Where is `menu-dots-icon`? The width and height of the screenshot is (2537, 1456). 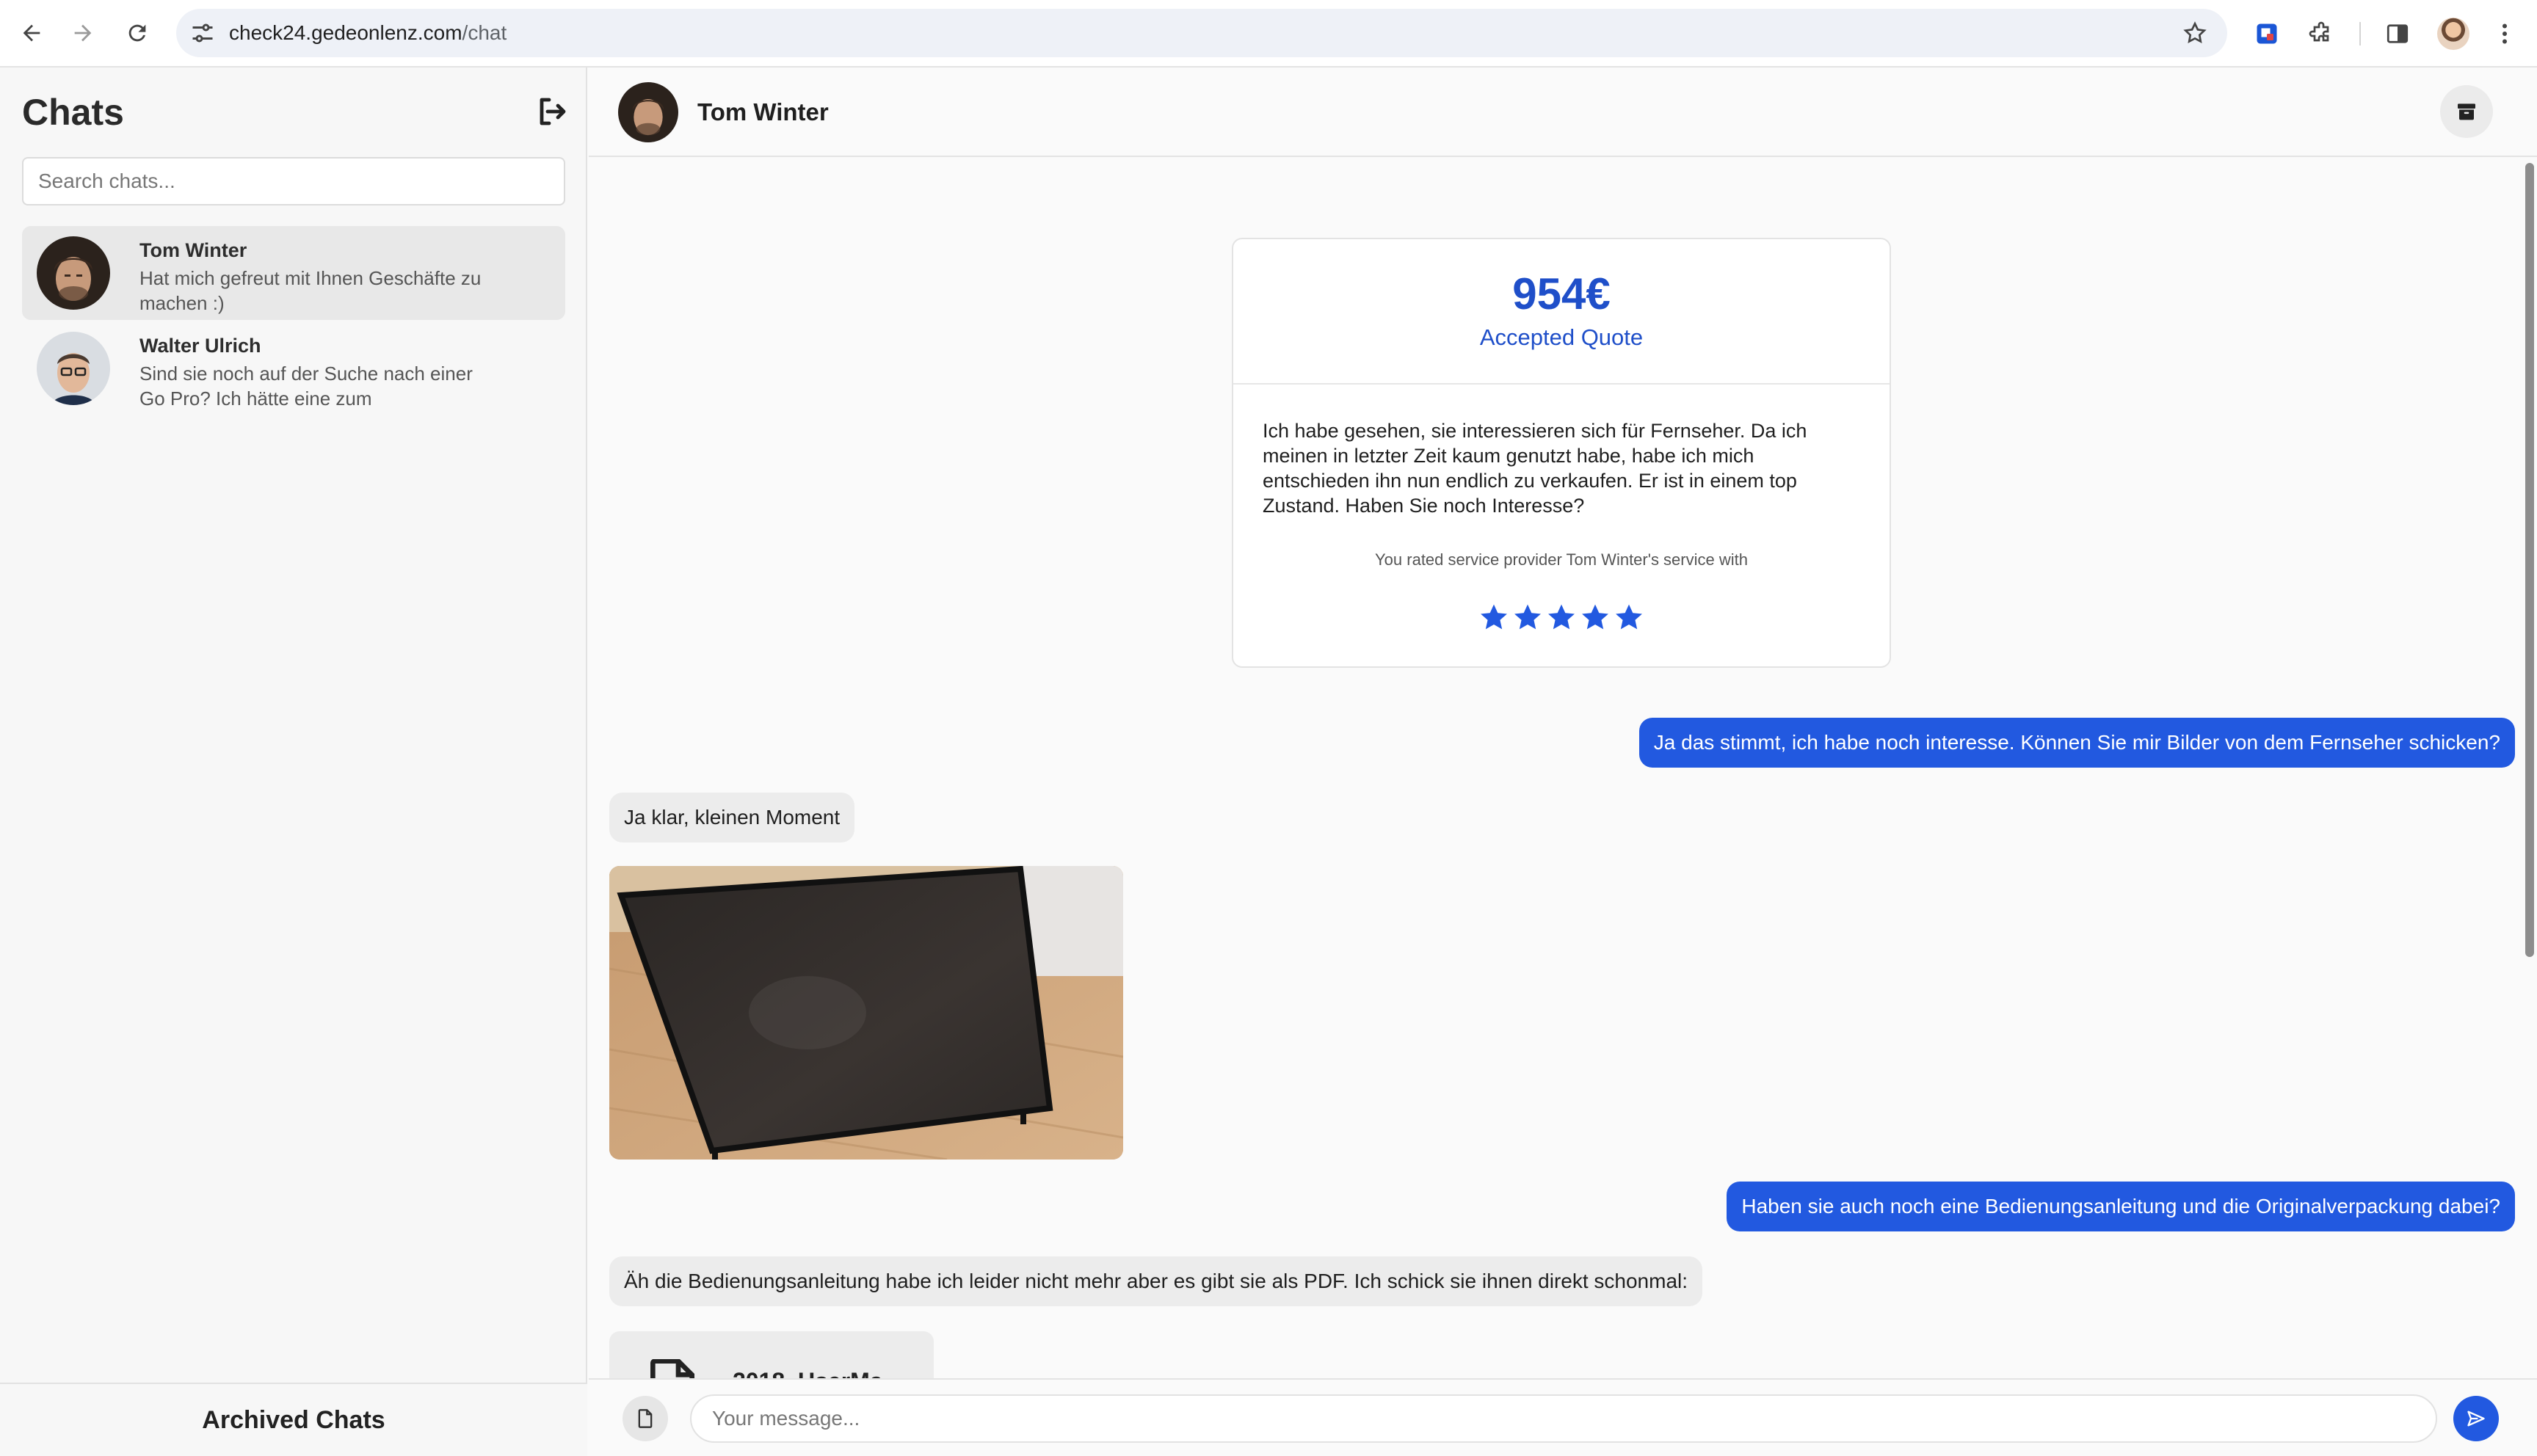 menu-dots-icon is located at coordinates (2504, 33).